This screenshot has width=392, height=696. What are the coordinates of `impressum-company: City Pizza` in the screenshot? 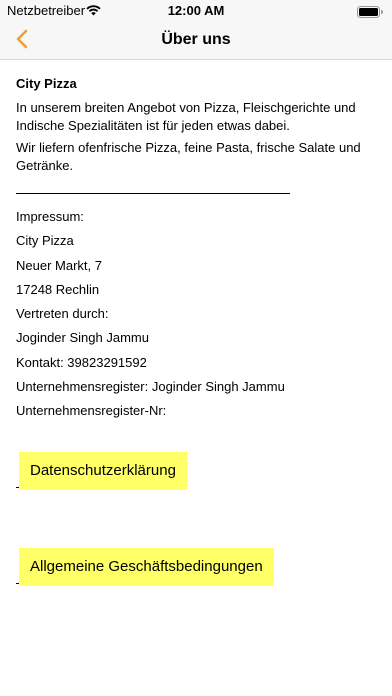 It's located at (45, 241).